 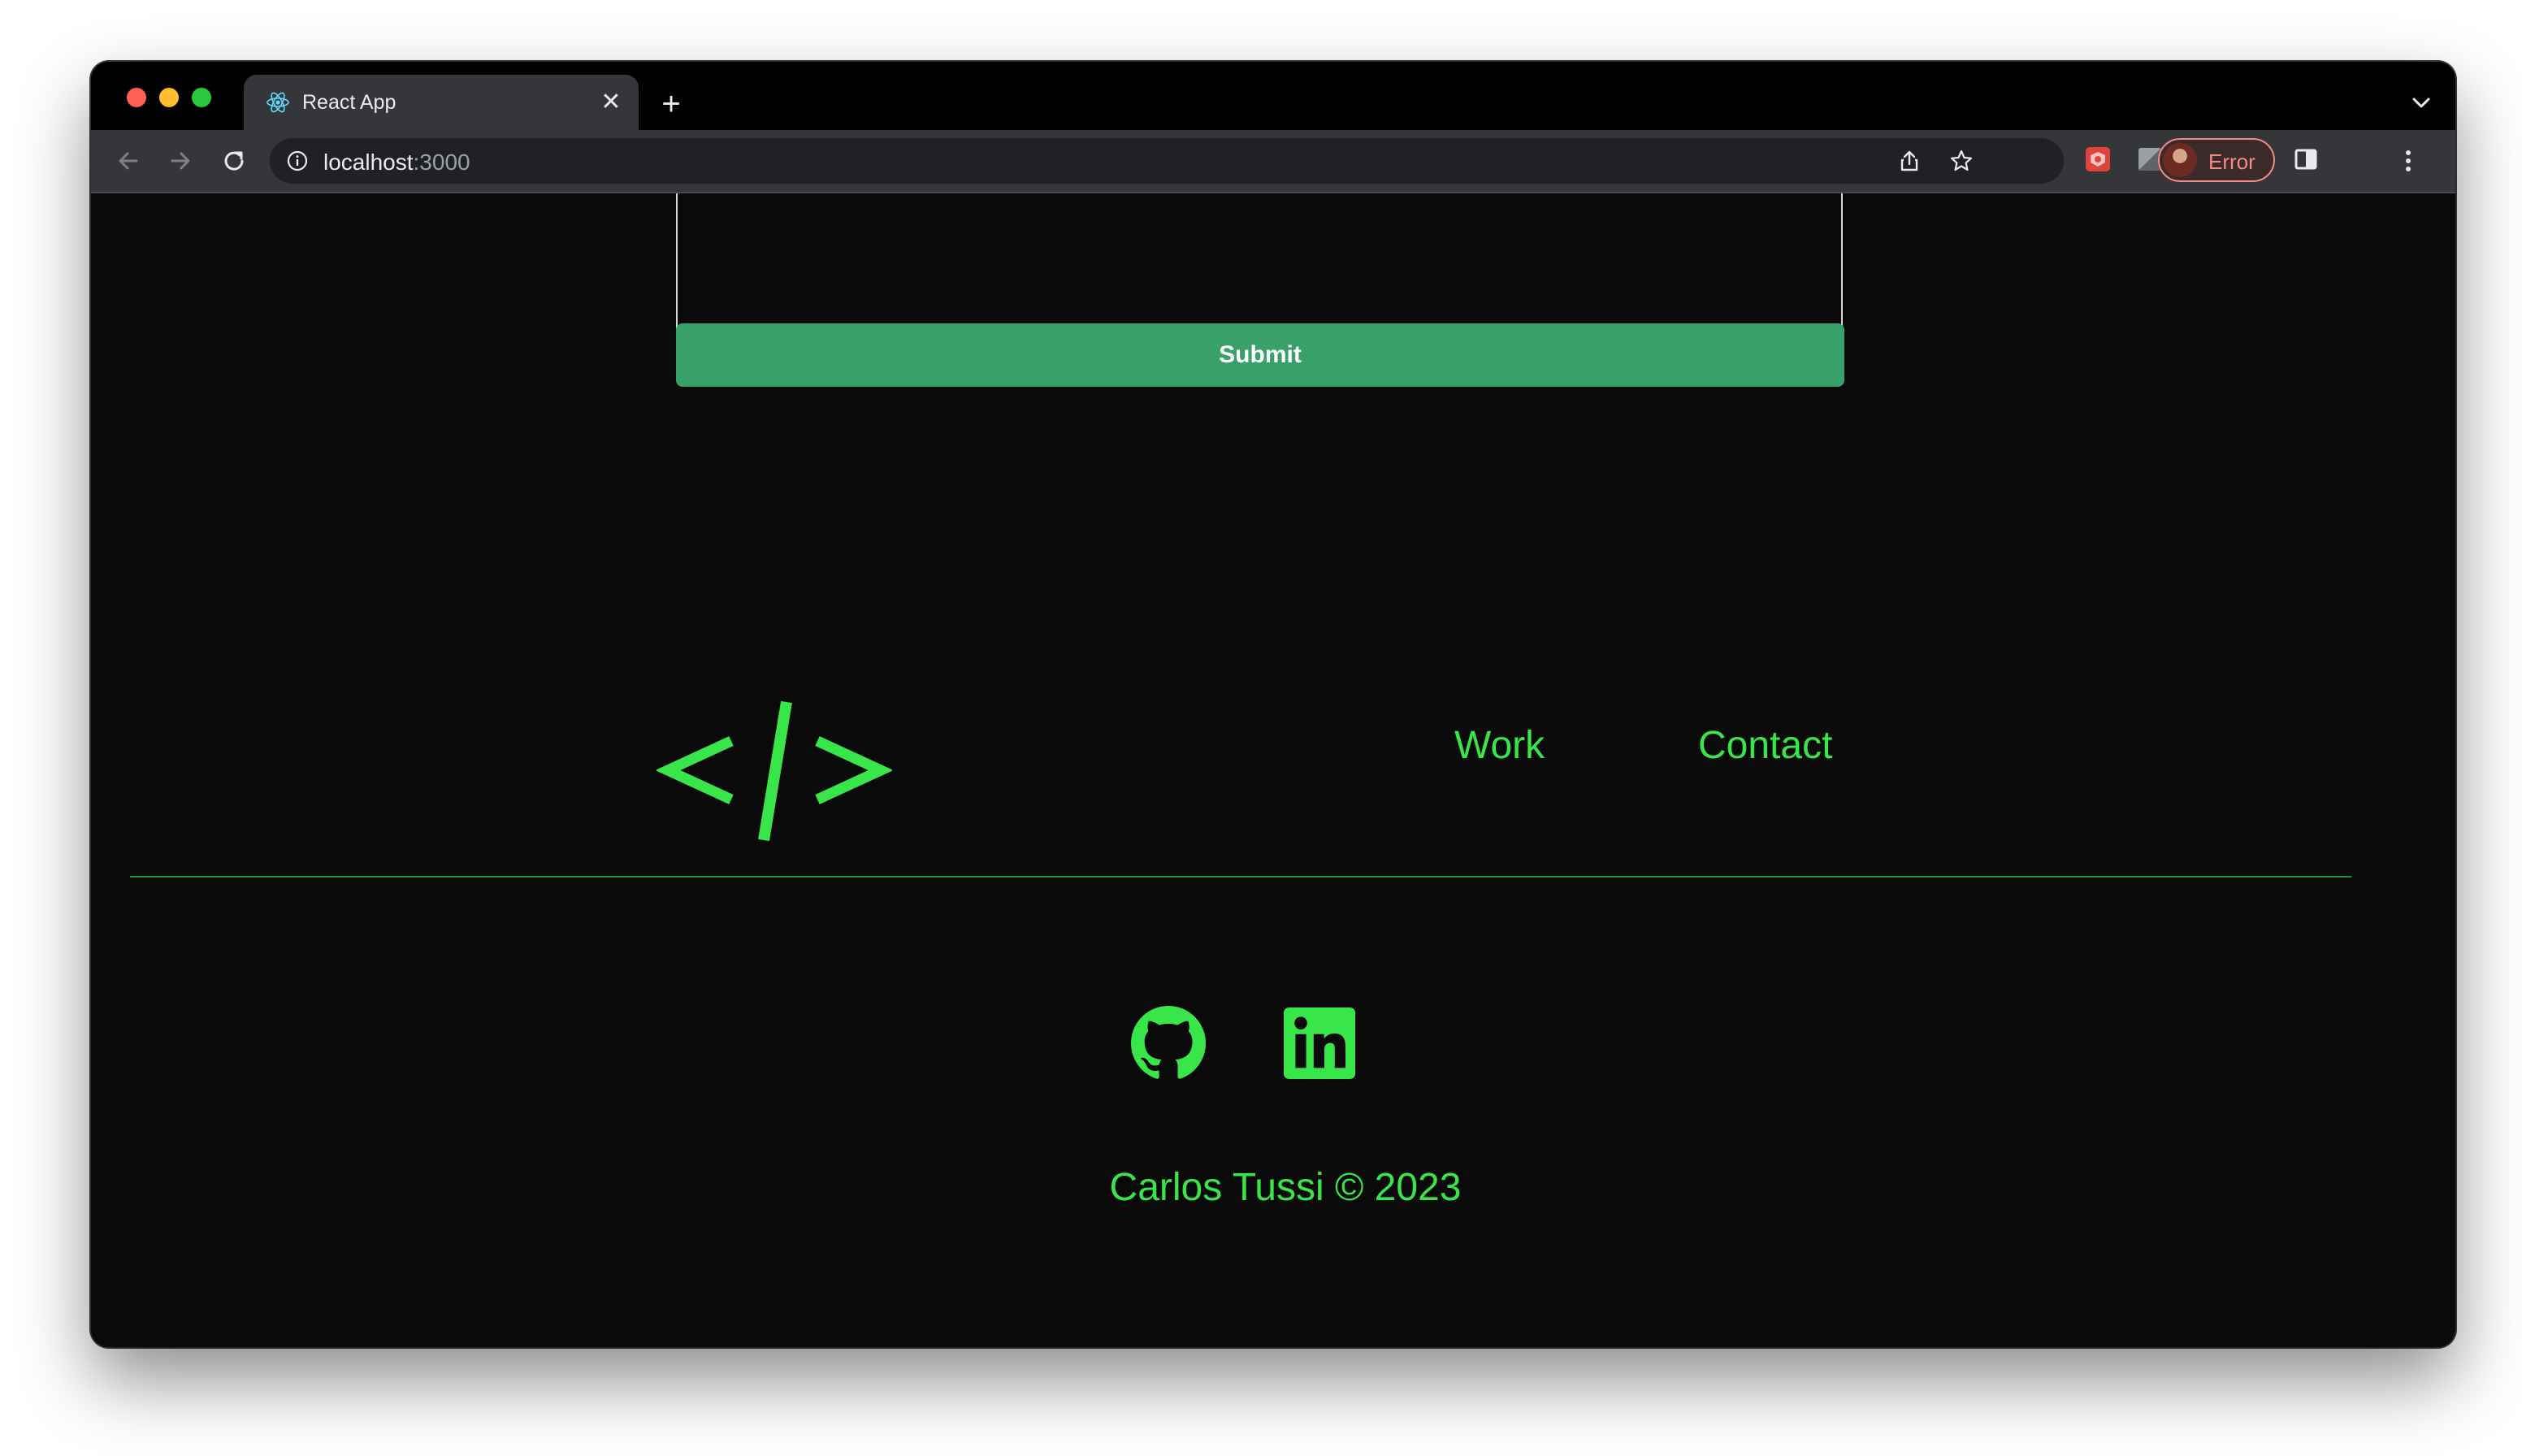 What do you see at coordinates (1167, 161) in the screenshot?
I see `address-bar: localhost:3000` at bounding box center [1167, 161].